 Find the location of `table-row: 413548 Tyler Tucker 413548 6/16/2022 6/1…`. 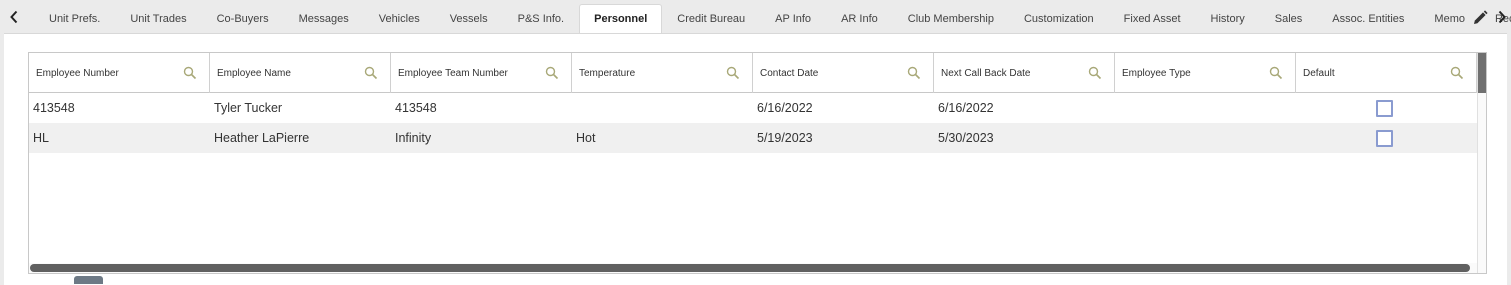

table-row: 413548 Tyler Tucker 413548 6/16/2022 6/1… is located at coordinates (753, 108).